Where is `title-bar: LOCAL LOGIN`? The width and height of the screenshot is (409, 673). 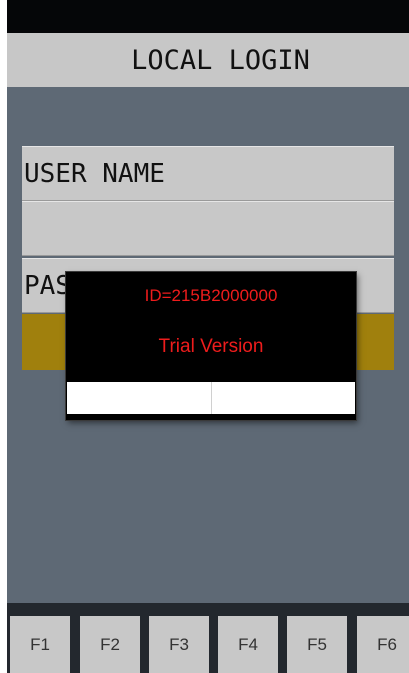
title-bar: LOCAL LOGIN is located at coordinates (208, 60).